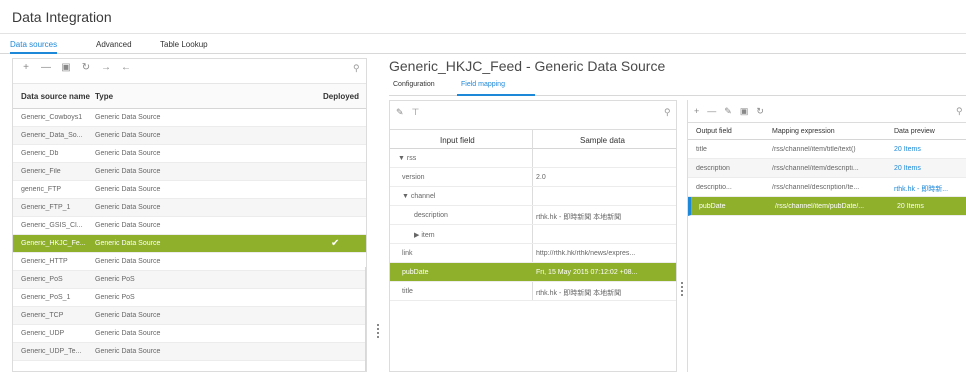 The width and height of the screenshot is (966, 372). I want to click on table-row: Generic_HTTP Generic Data Source, so click(189, 262).